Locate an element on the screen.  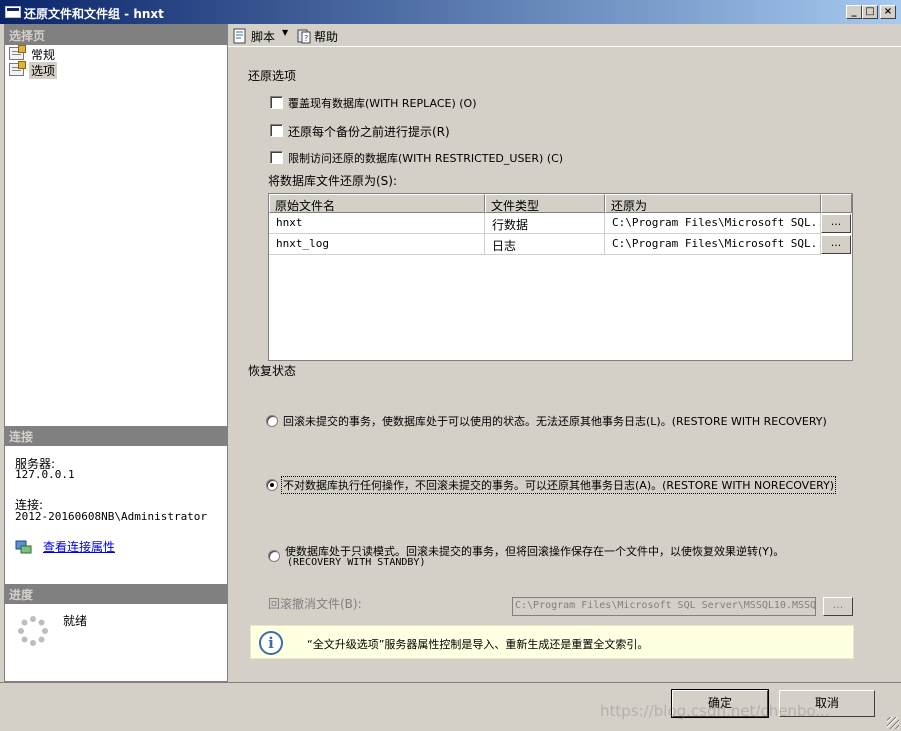
nav-item-label: 选项 is located at coordinates (43, 70).